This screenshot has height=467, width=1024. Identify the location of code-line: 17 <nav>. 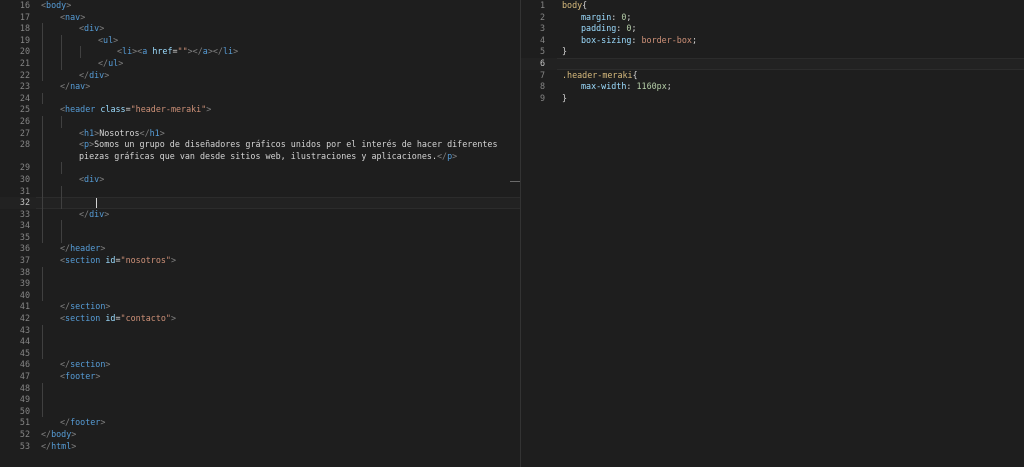
(260, 18).